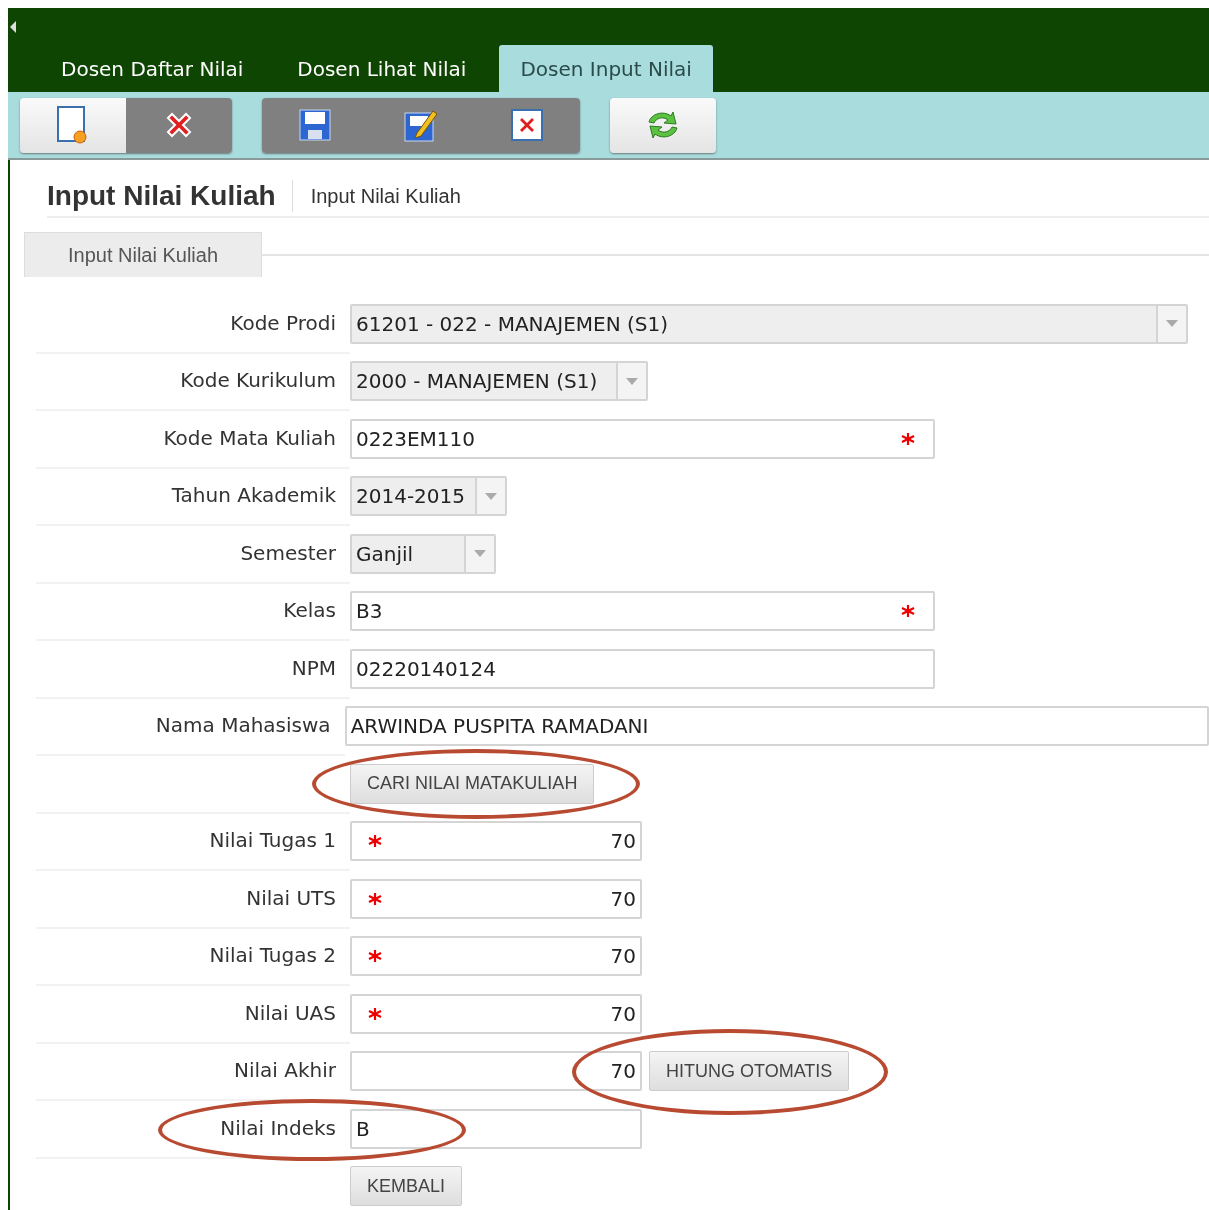 The width and height of the screenshot is (1209, 1210). I want to click on field-label: Nilai Tugas 1, so click(272, 840).